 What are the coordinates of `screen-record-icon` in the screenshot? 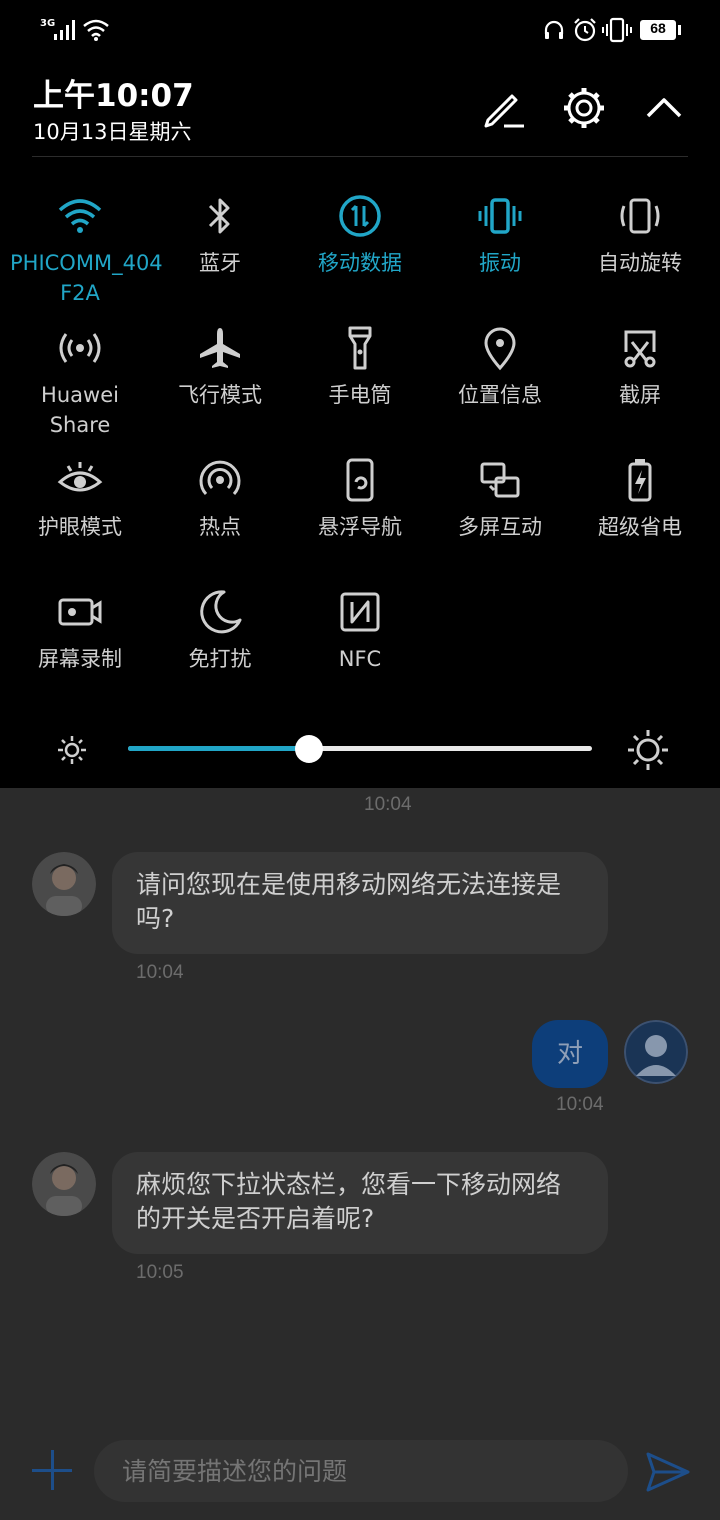 It's located at (80, 612).